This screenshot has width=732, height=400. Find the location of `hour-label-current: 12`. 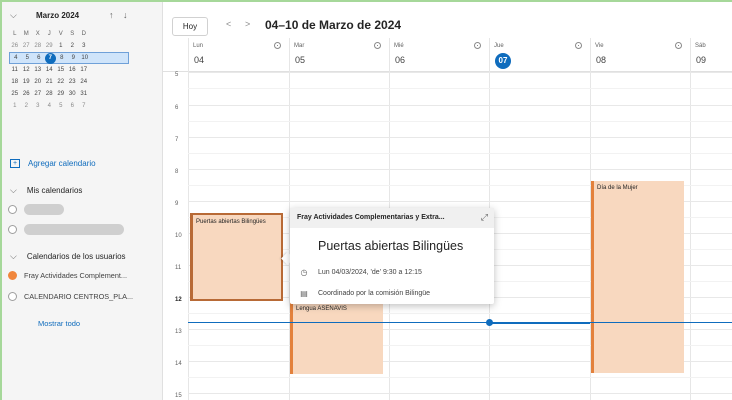

hour-label-current: 12 is located at coordinates (178, 300).